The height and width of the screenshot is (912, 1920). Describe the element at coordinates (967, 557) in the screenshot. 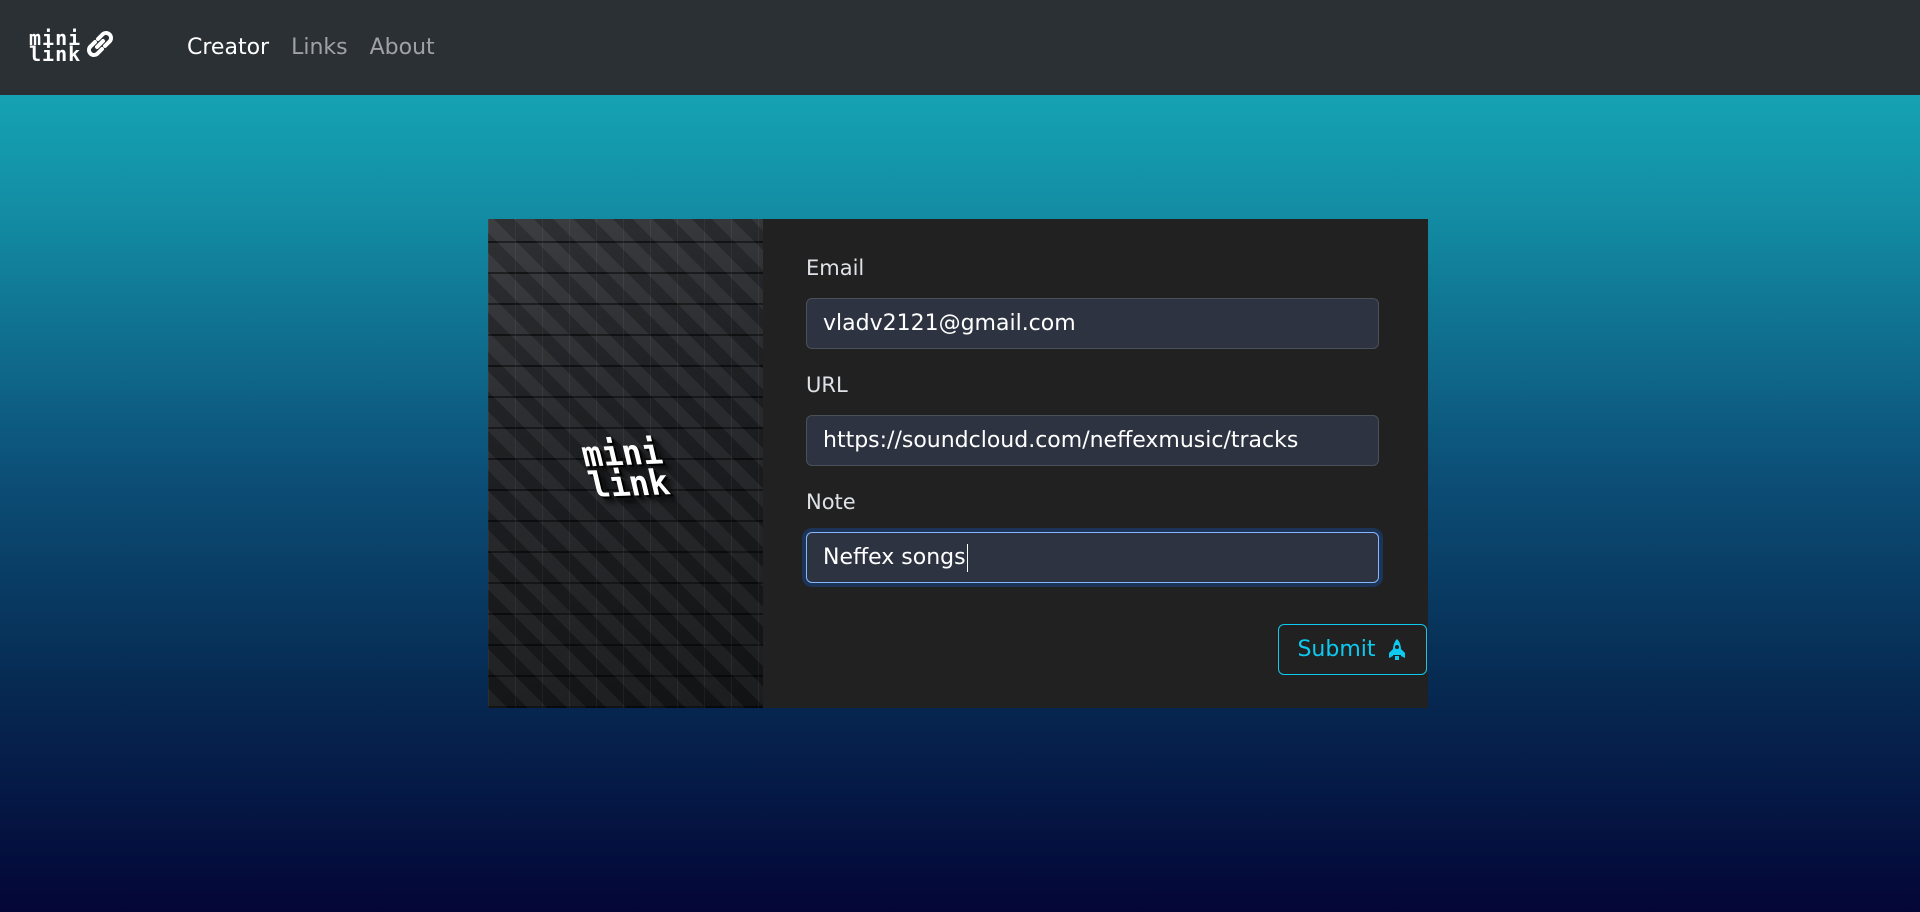

I see `text-caret` at that location.